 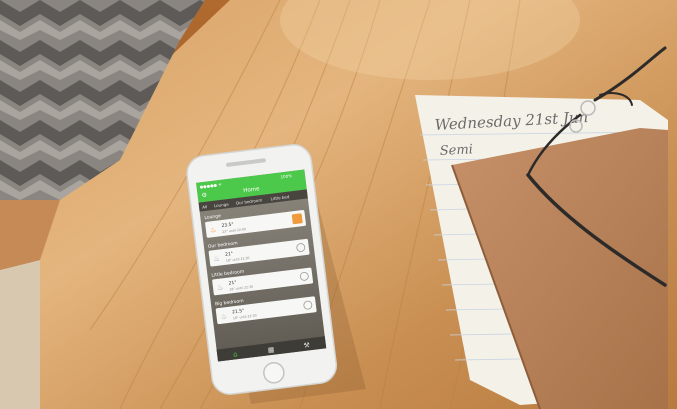 What do you see at coordinates (232, 283) in the screenshot?
I see `room-temp-little-bedroom: 21°` at bounding box center [232, 283].